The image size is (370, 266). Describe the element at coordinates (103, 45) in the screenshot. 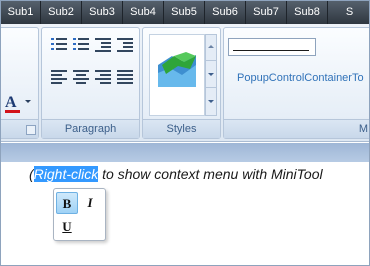

I see `decrease-indent-icon` at that location.